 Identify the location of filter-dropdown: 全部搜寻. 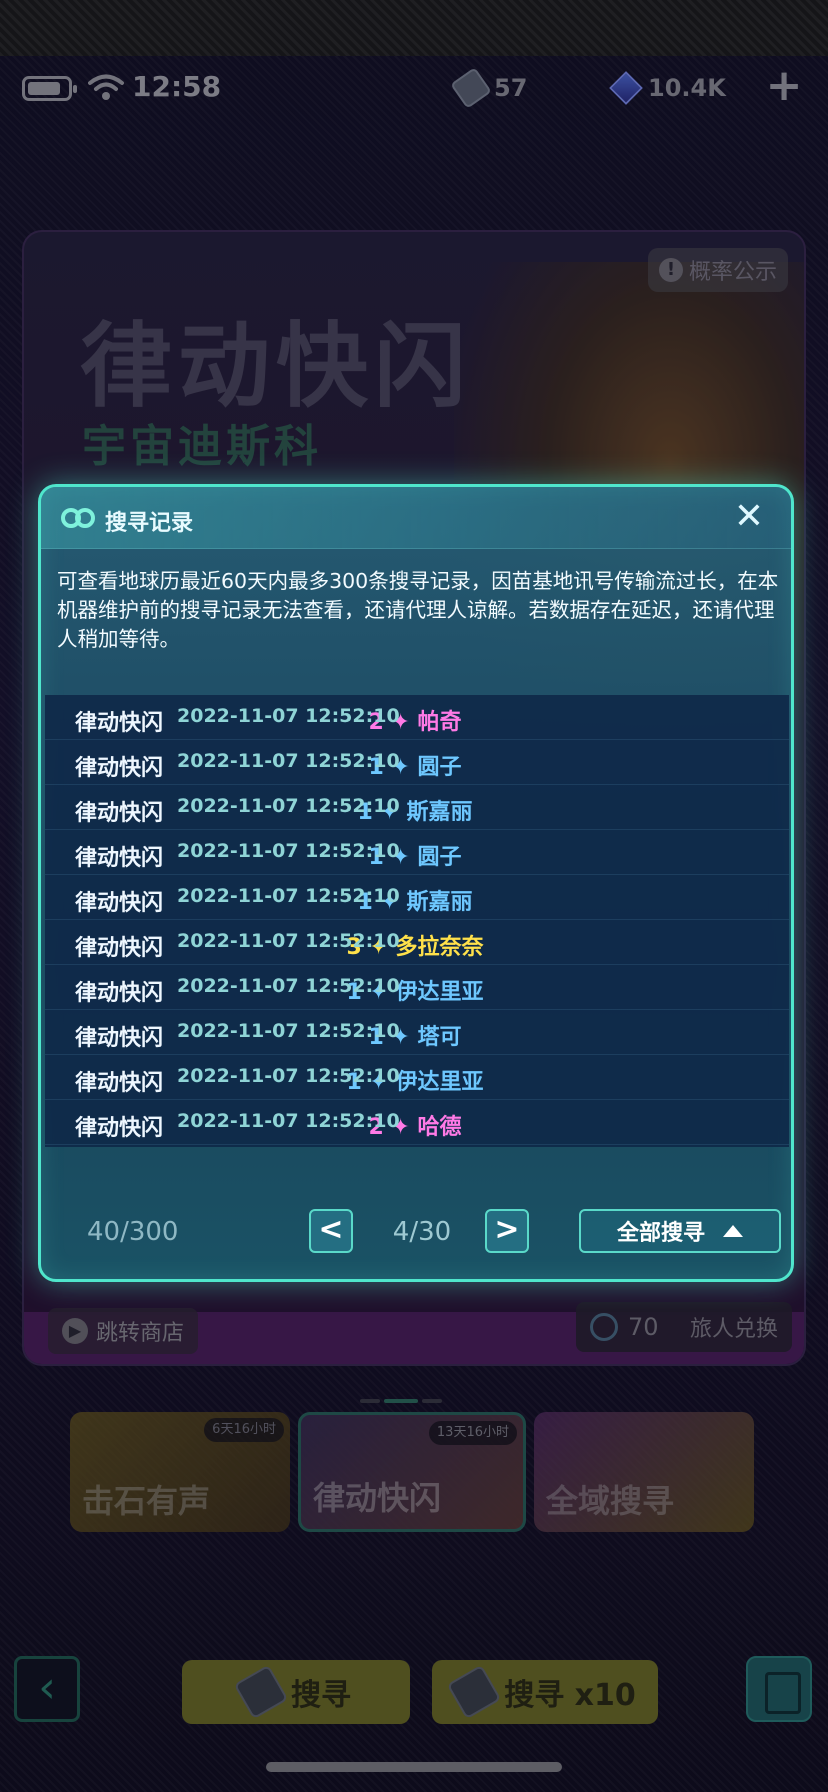
(680, 1231).